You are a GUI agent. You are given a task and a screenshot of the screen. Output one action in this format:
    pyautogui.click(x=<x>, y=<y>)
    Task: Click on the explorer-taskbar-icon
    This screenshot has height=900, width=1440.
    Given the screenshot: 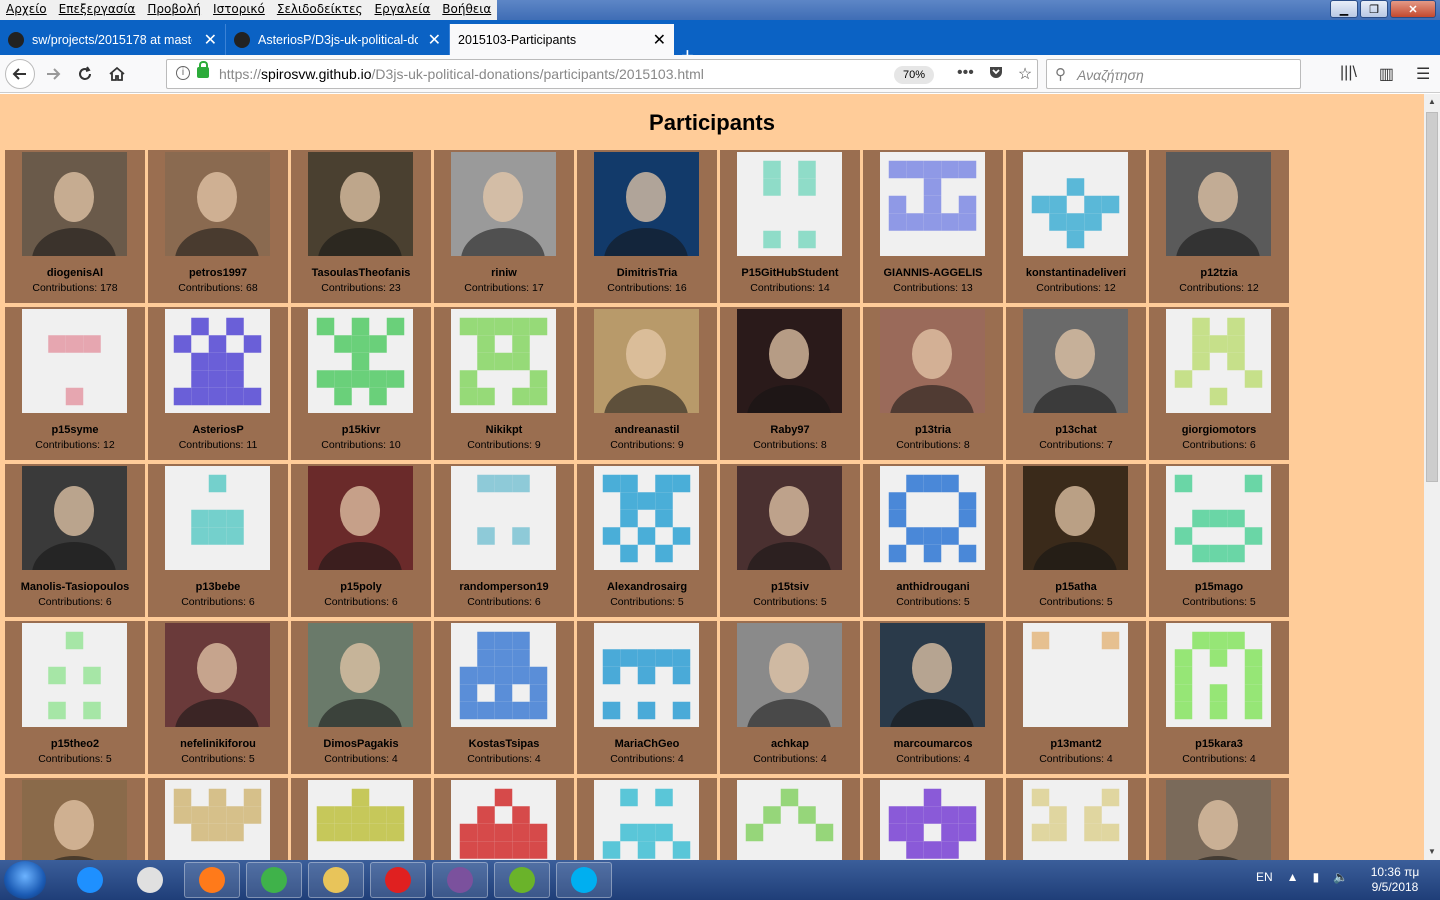 What is the action you would take?
    pyautogui.click(x=336, y=880)
    